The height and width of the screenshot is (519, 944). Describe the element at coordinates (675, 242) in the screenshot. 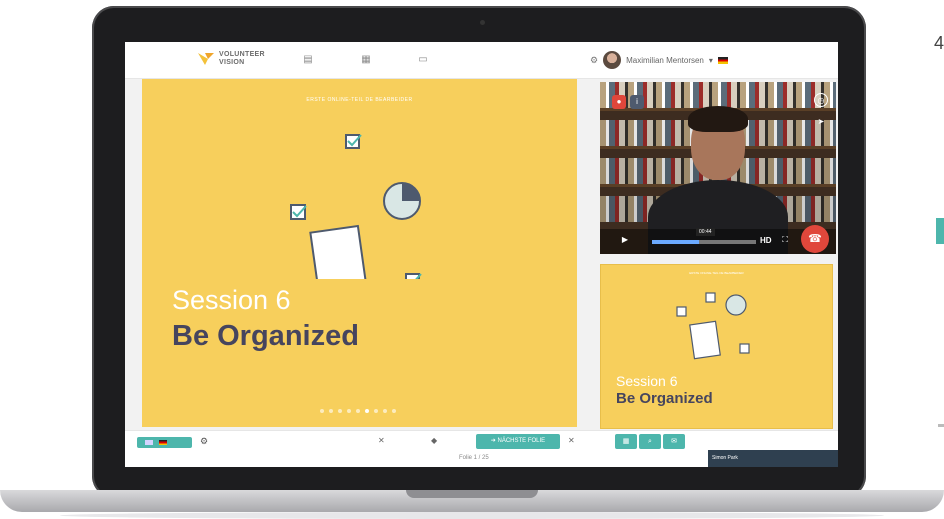

I see `video-progress-fill` at that location.